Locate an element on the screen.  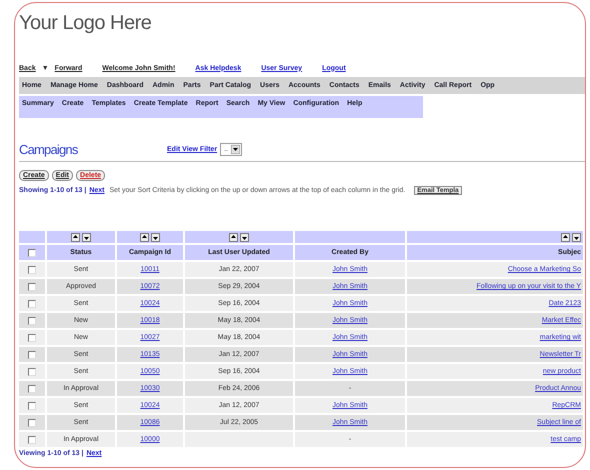
dropdown-arrow-icon is located at coordinates (235, 149).